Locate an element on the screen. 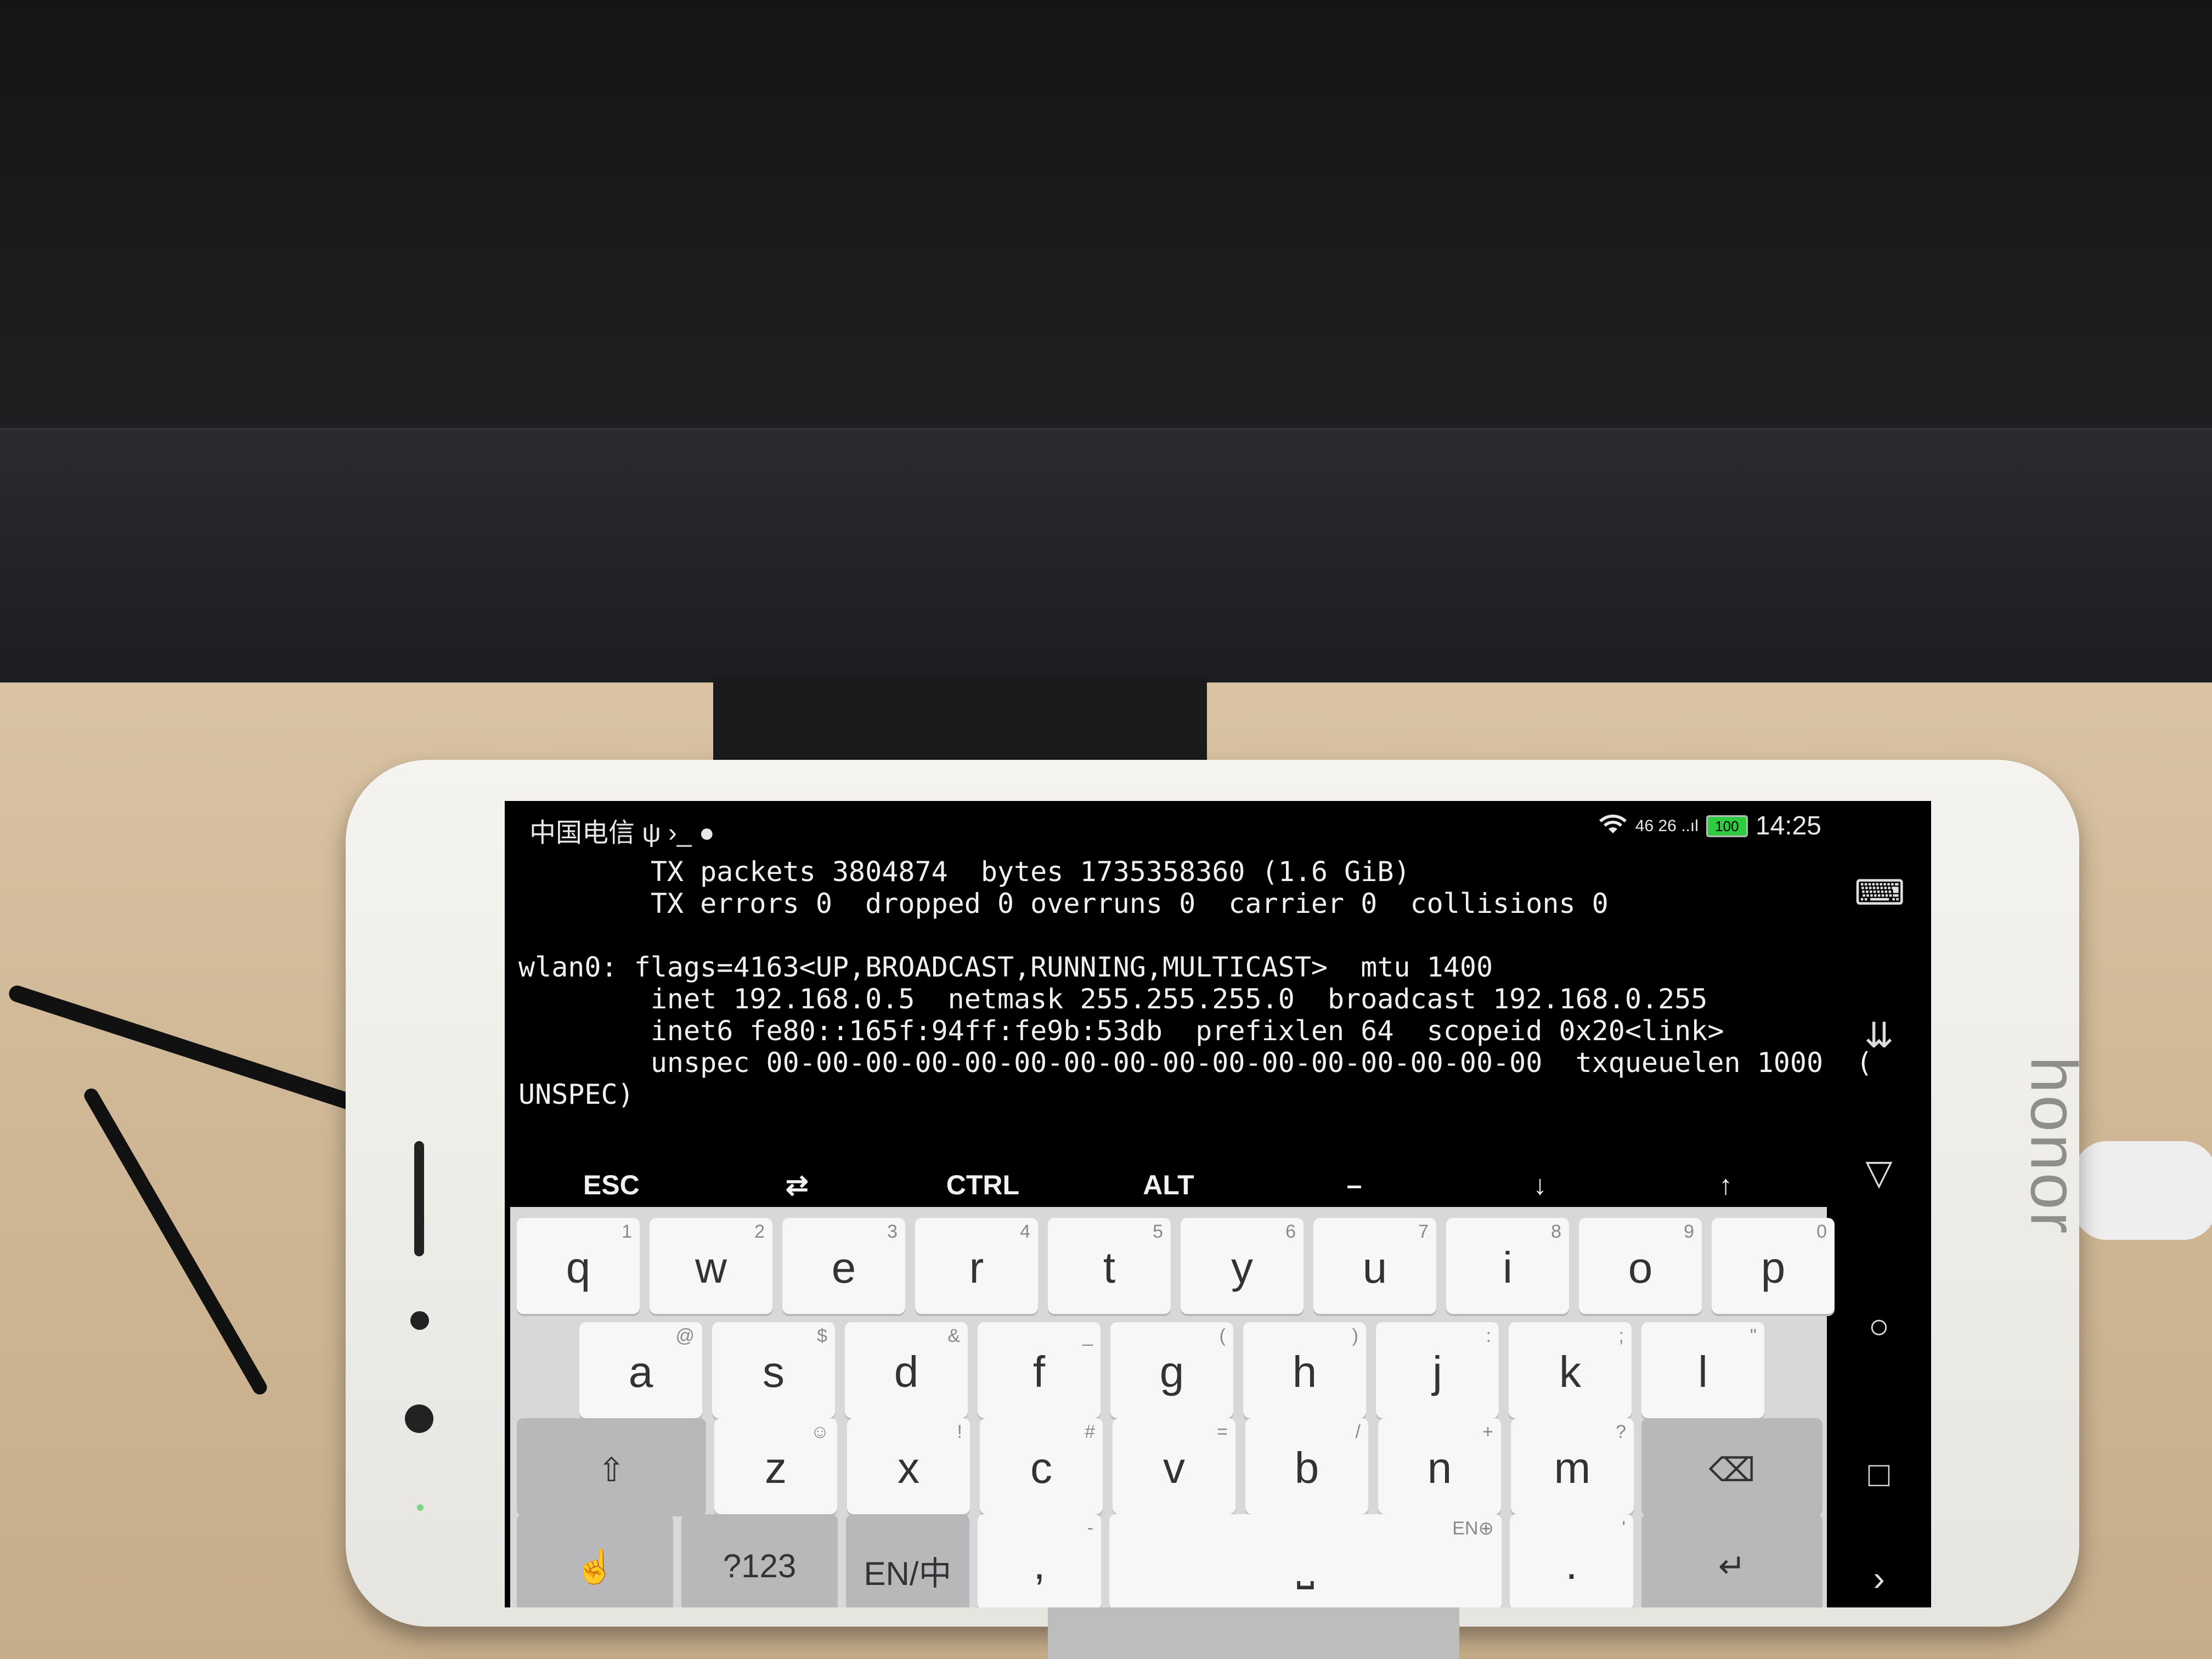 This screenshot has height=1659, width=2212. numbers-key: ?123 is located at coordinates (759, 1561).